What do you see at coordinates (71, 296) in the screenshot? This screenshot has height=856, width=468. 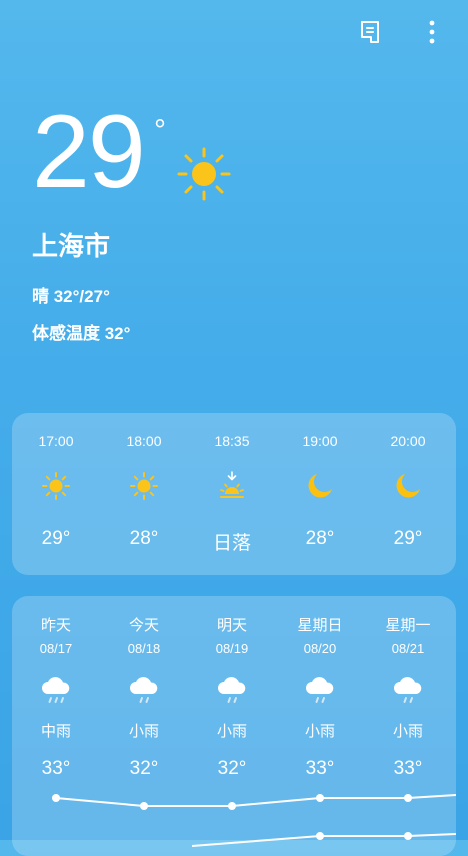 I see `condition-range: 晴 32°/27°` at bounding box center [71, 296].